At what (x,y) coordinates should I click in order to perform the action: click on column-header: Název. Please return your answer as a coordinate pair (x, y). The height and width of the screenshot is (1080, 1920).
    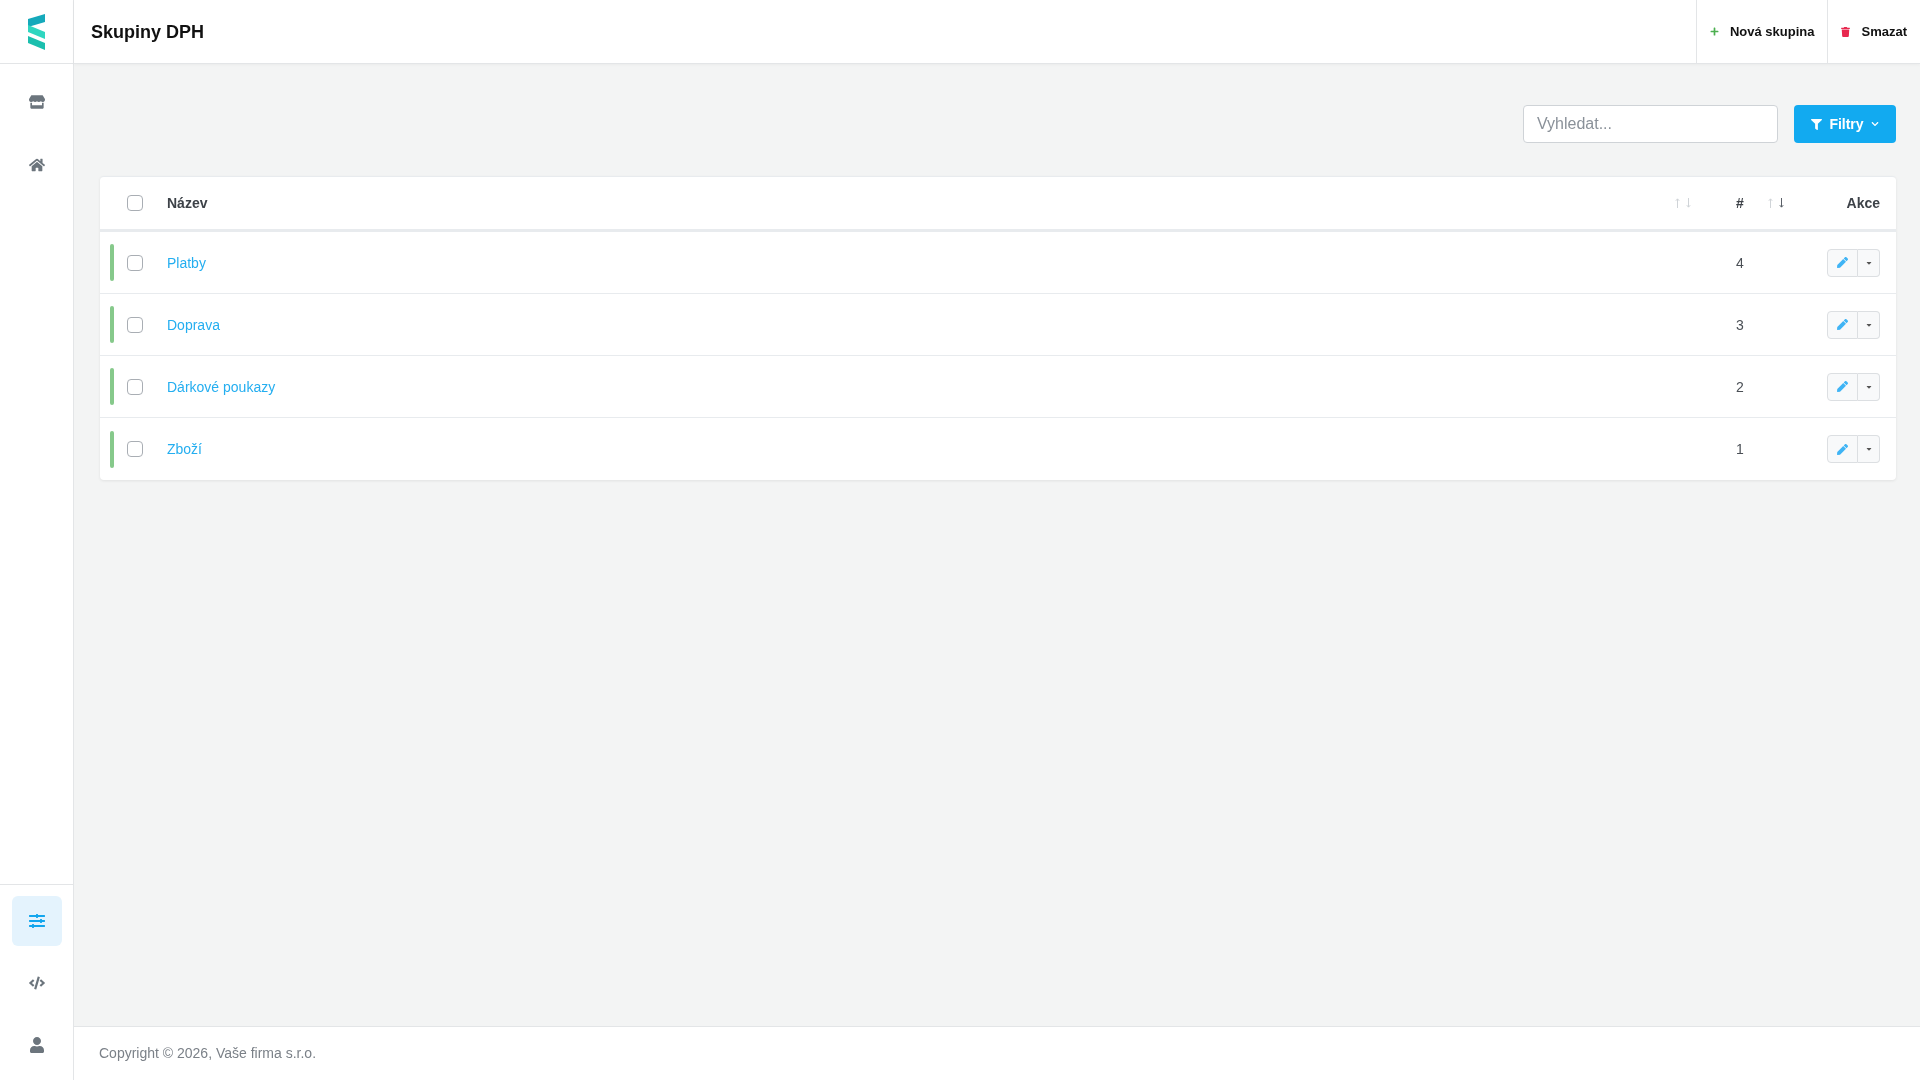
    Looking at the image, I should click on (187, 203).